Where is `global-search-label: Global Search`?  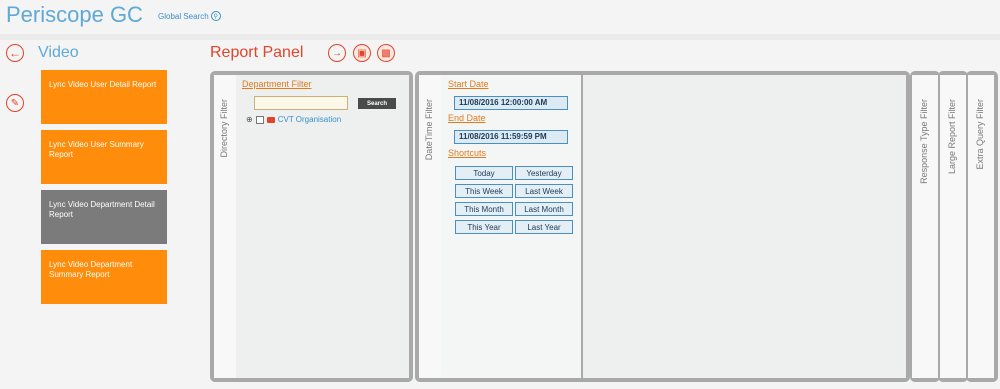
global-search-label: Global Search is located at coordinates (183, 16).